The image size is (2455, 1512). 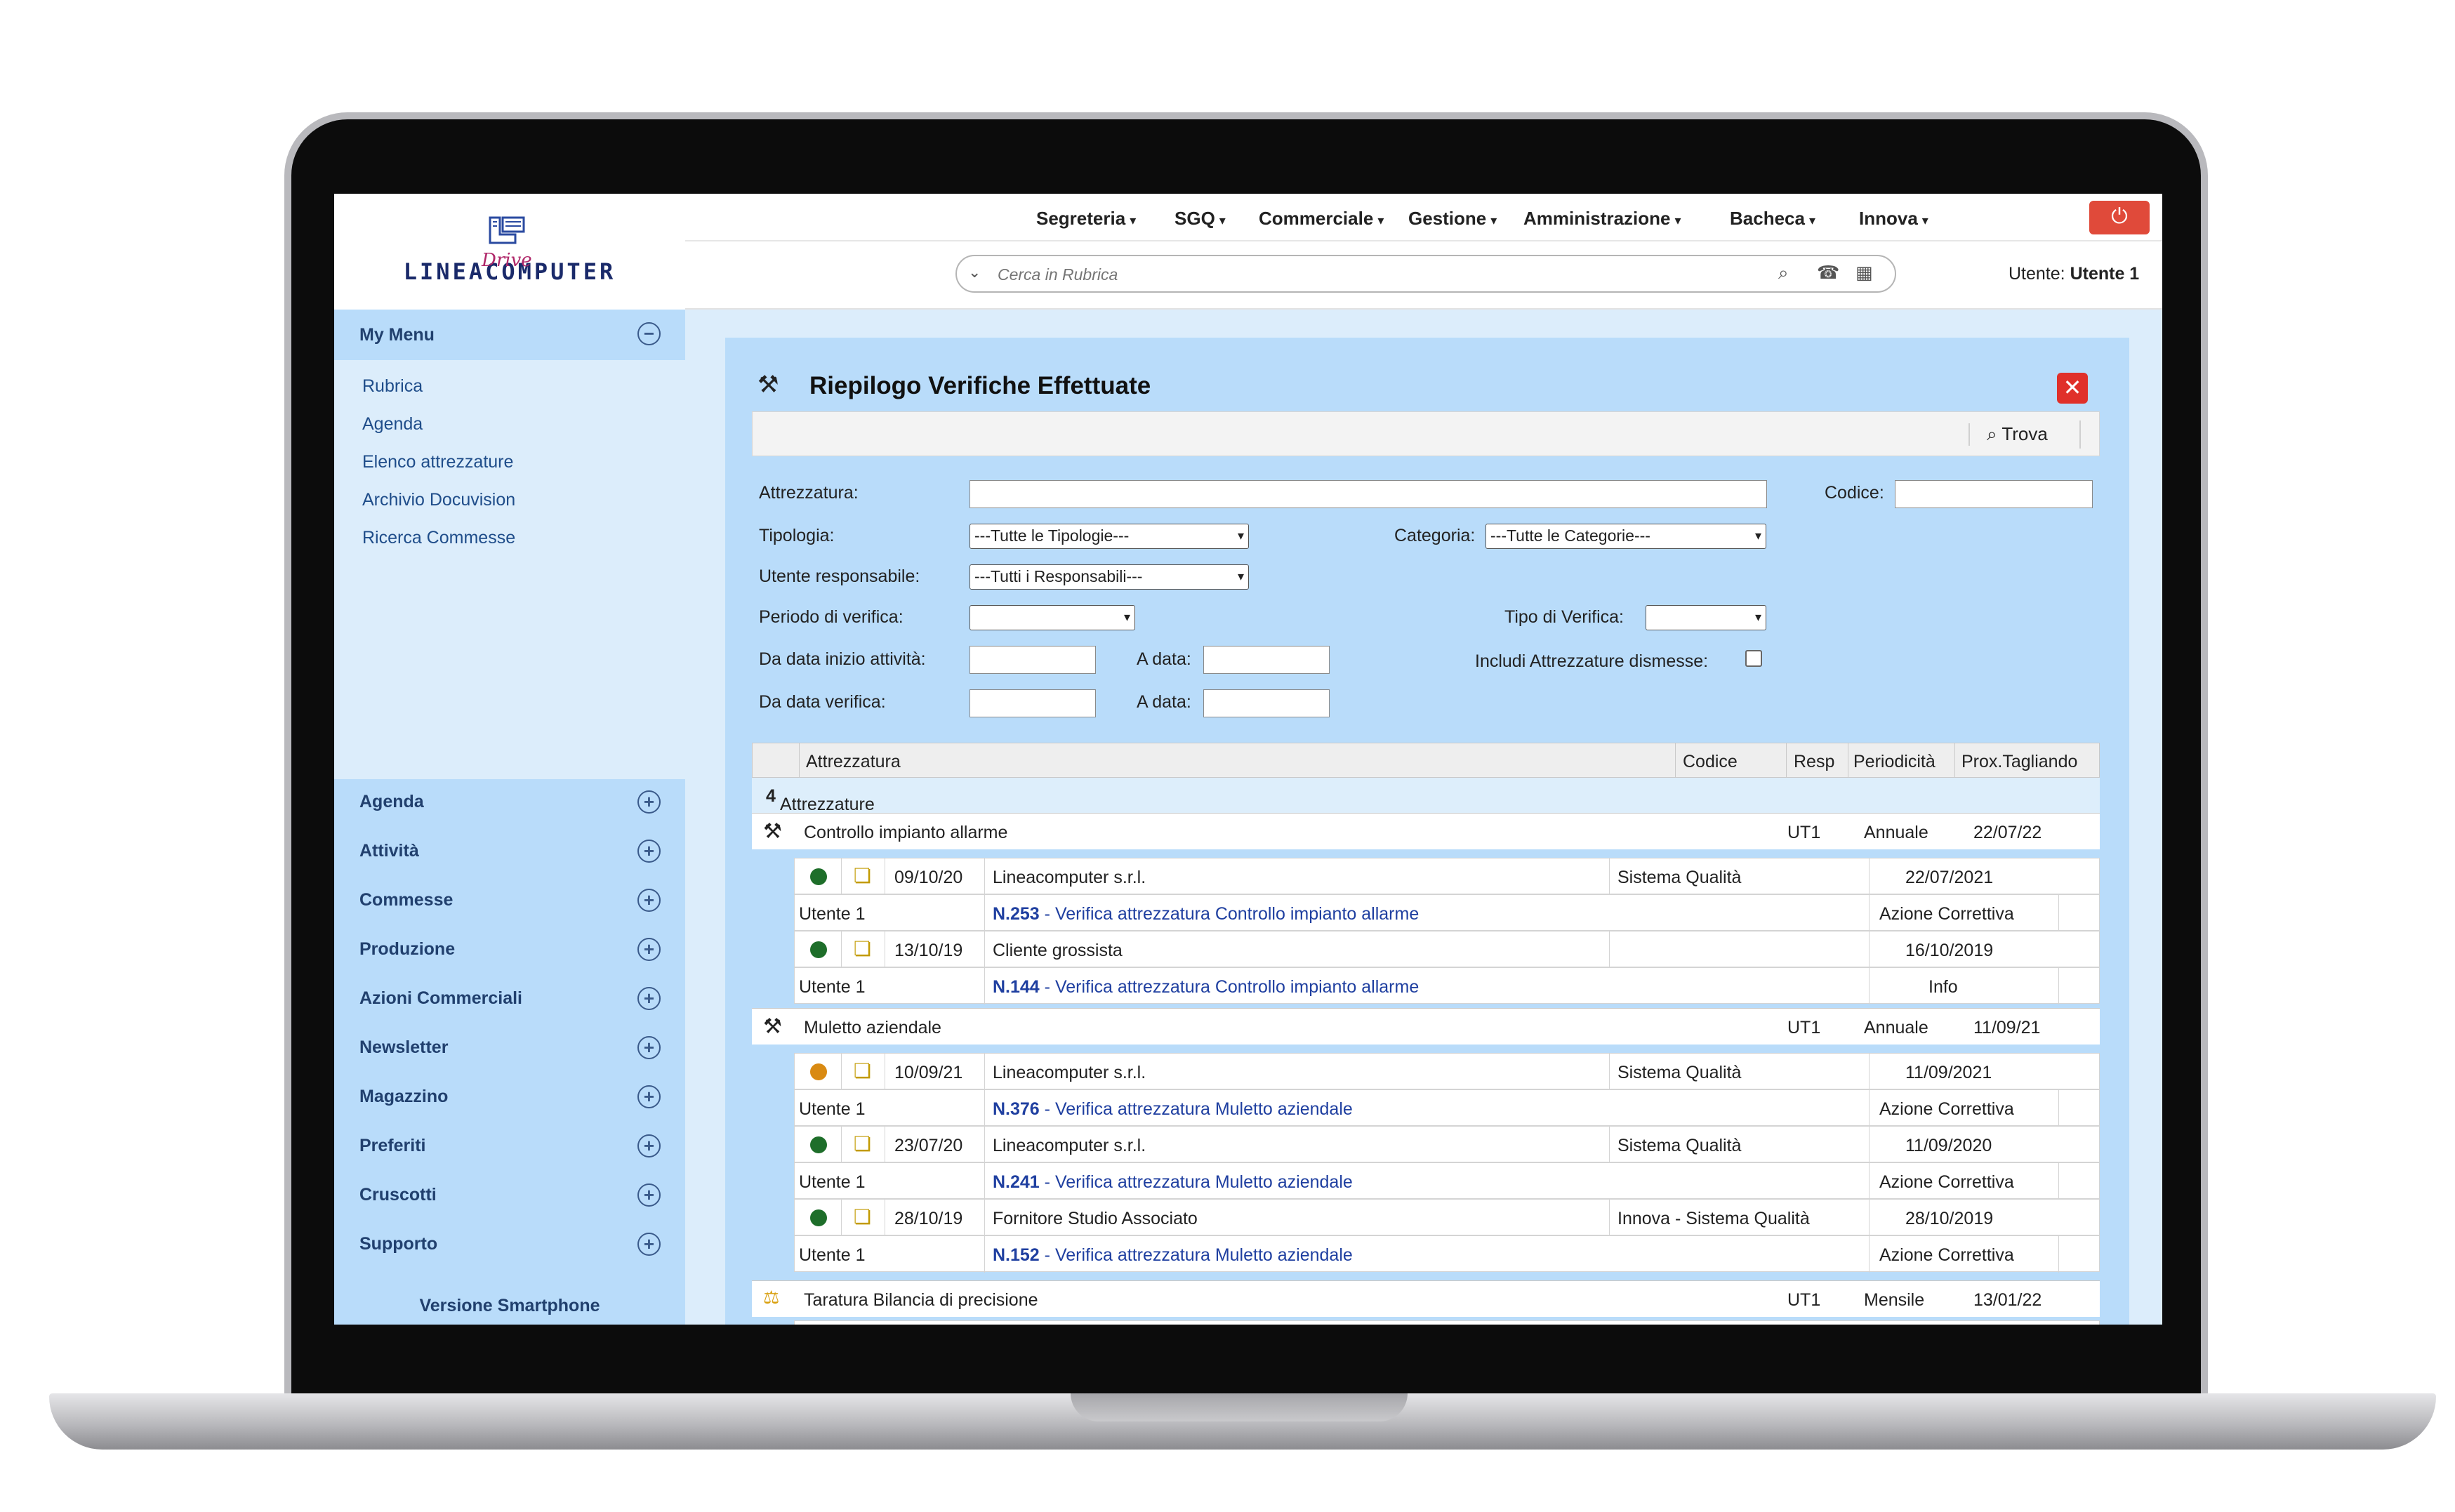 I want to click on table-row-group: ⚒ Muletto aziendale UT1 Annuale 11/09/21, so click(x=1426, y=1026).